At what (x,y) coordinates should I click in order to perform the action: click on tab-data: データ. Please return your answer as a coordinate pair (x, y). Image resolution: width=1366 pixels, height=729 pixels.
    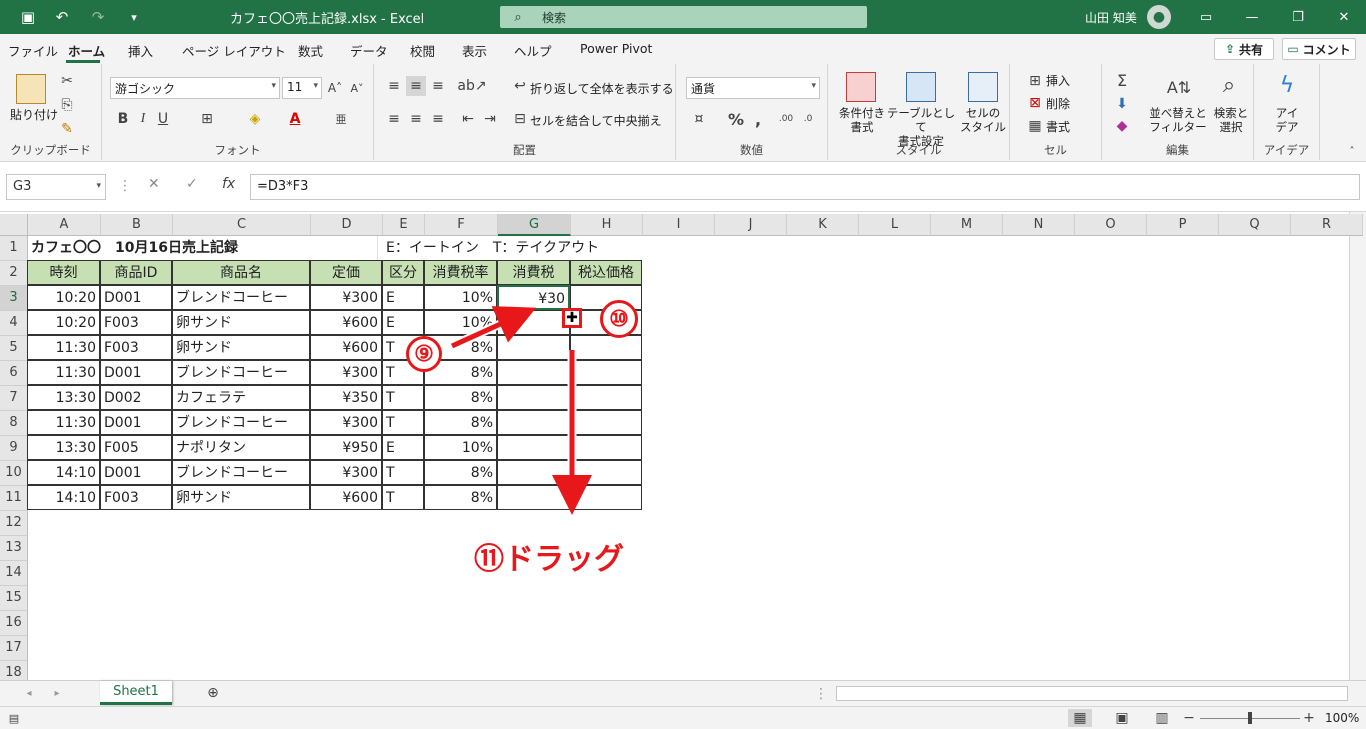
    Looking at the image, I should click on (369, 50).